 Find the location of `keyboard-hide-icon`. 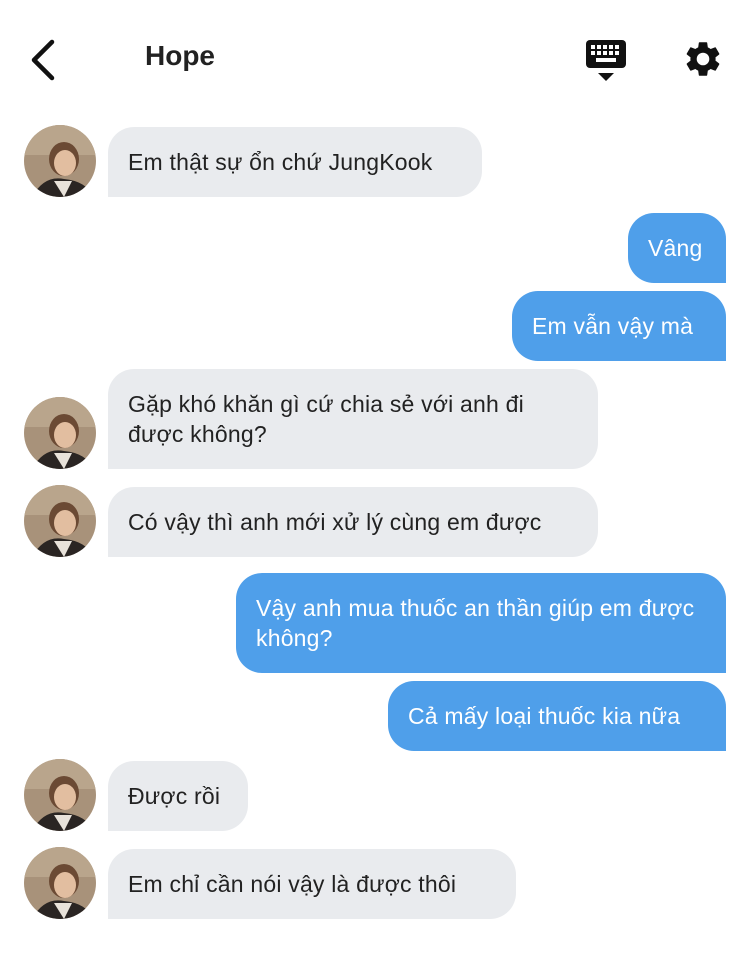

keyboard-hide-icon is located at coordinates (606, 60).